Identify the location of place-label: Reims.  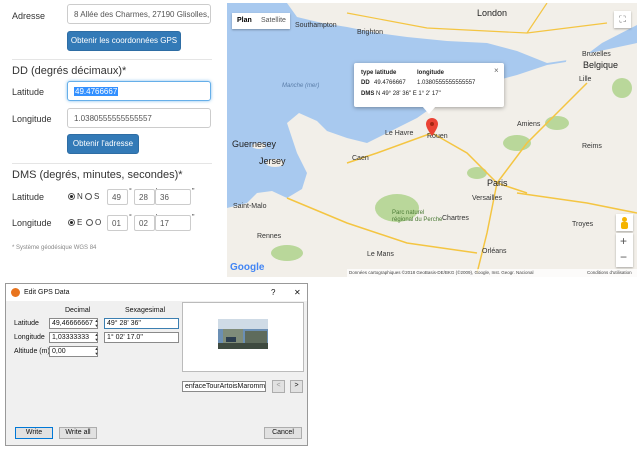
(592, 146).